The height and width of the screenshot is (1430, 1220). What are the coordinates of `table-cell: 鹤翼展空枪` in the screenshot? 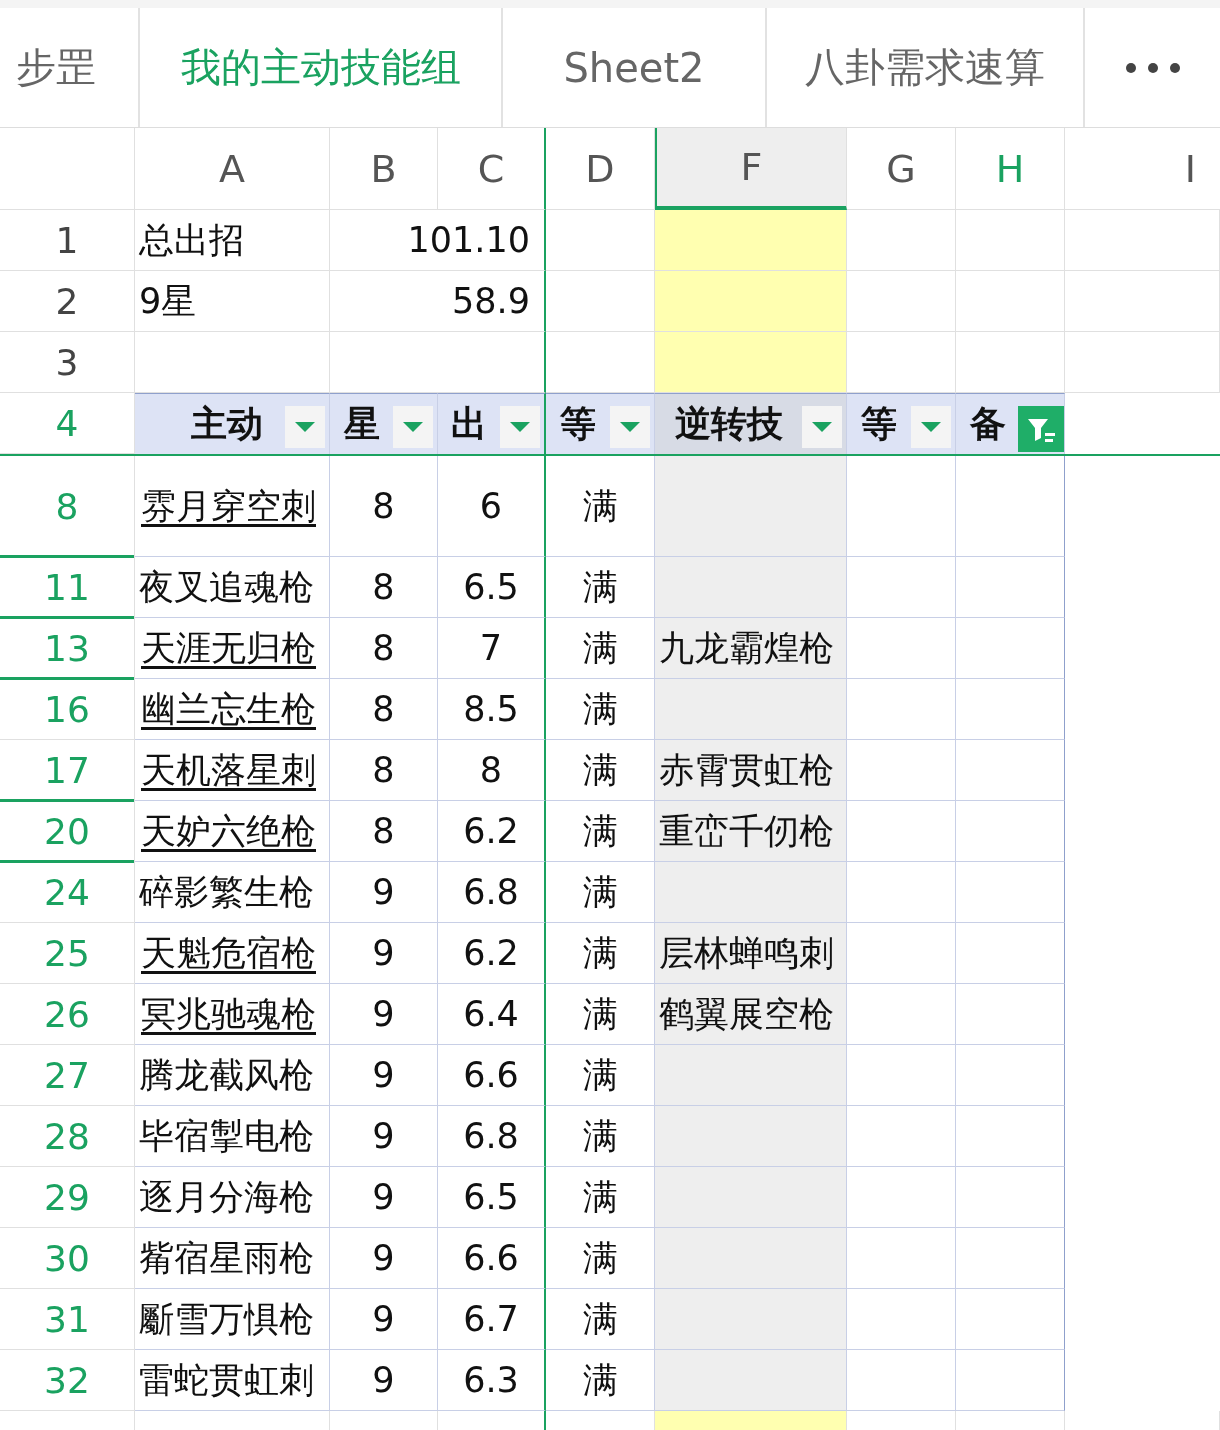 It's located at (751, 1014).